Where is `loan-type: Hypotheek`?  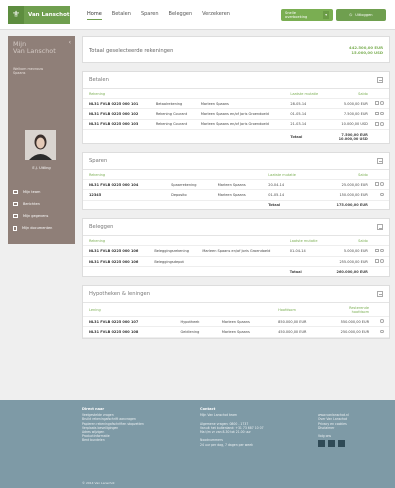 loan-type: Hypotheek is located at coordinates (195, 322).